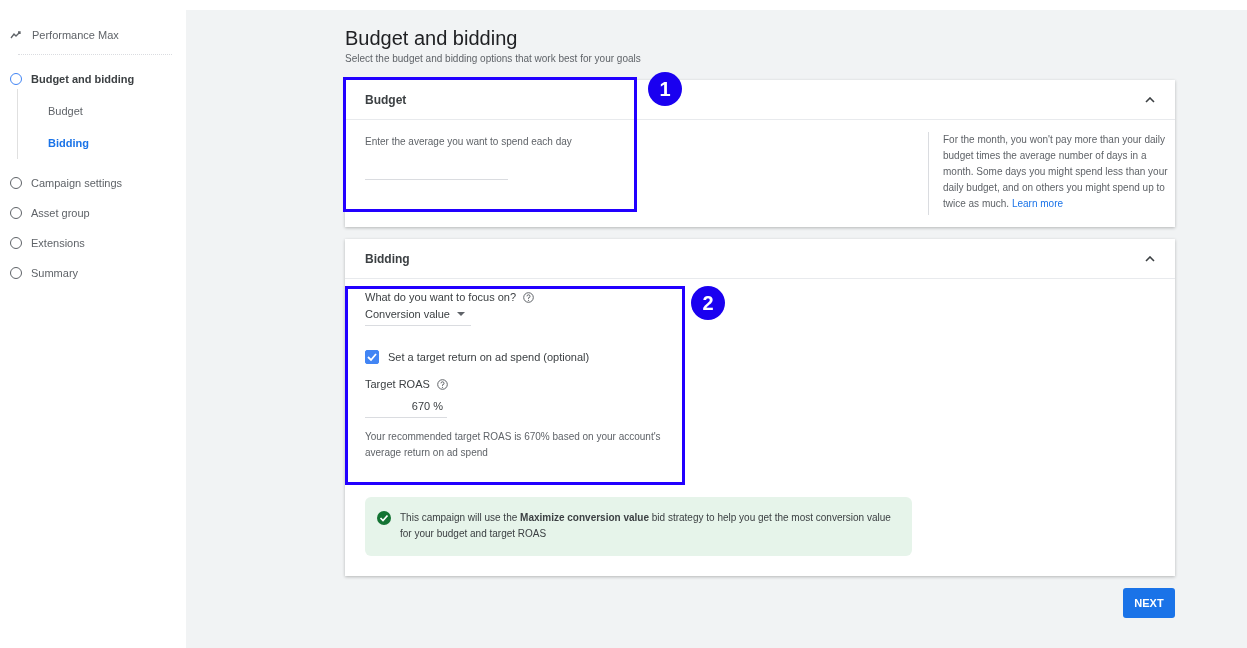 The image size is (1247, 648). Describe the element at coordinates (1056, 172) in the screenshot. I see `info-text: For the month, you won't pay more than your daily budget times the average number of days in a month. Some days you might spend less than your daily budget, and on others you might spend up to twice as much. Learn more` at that location.